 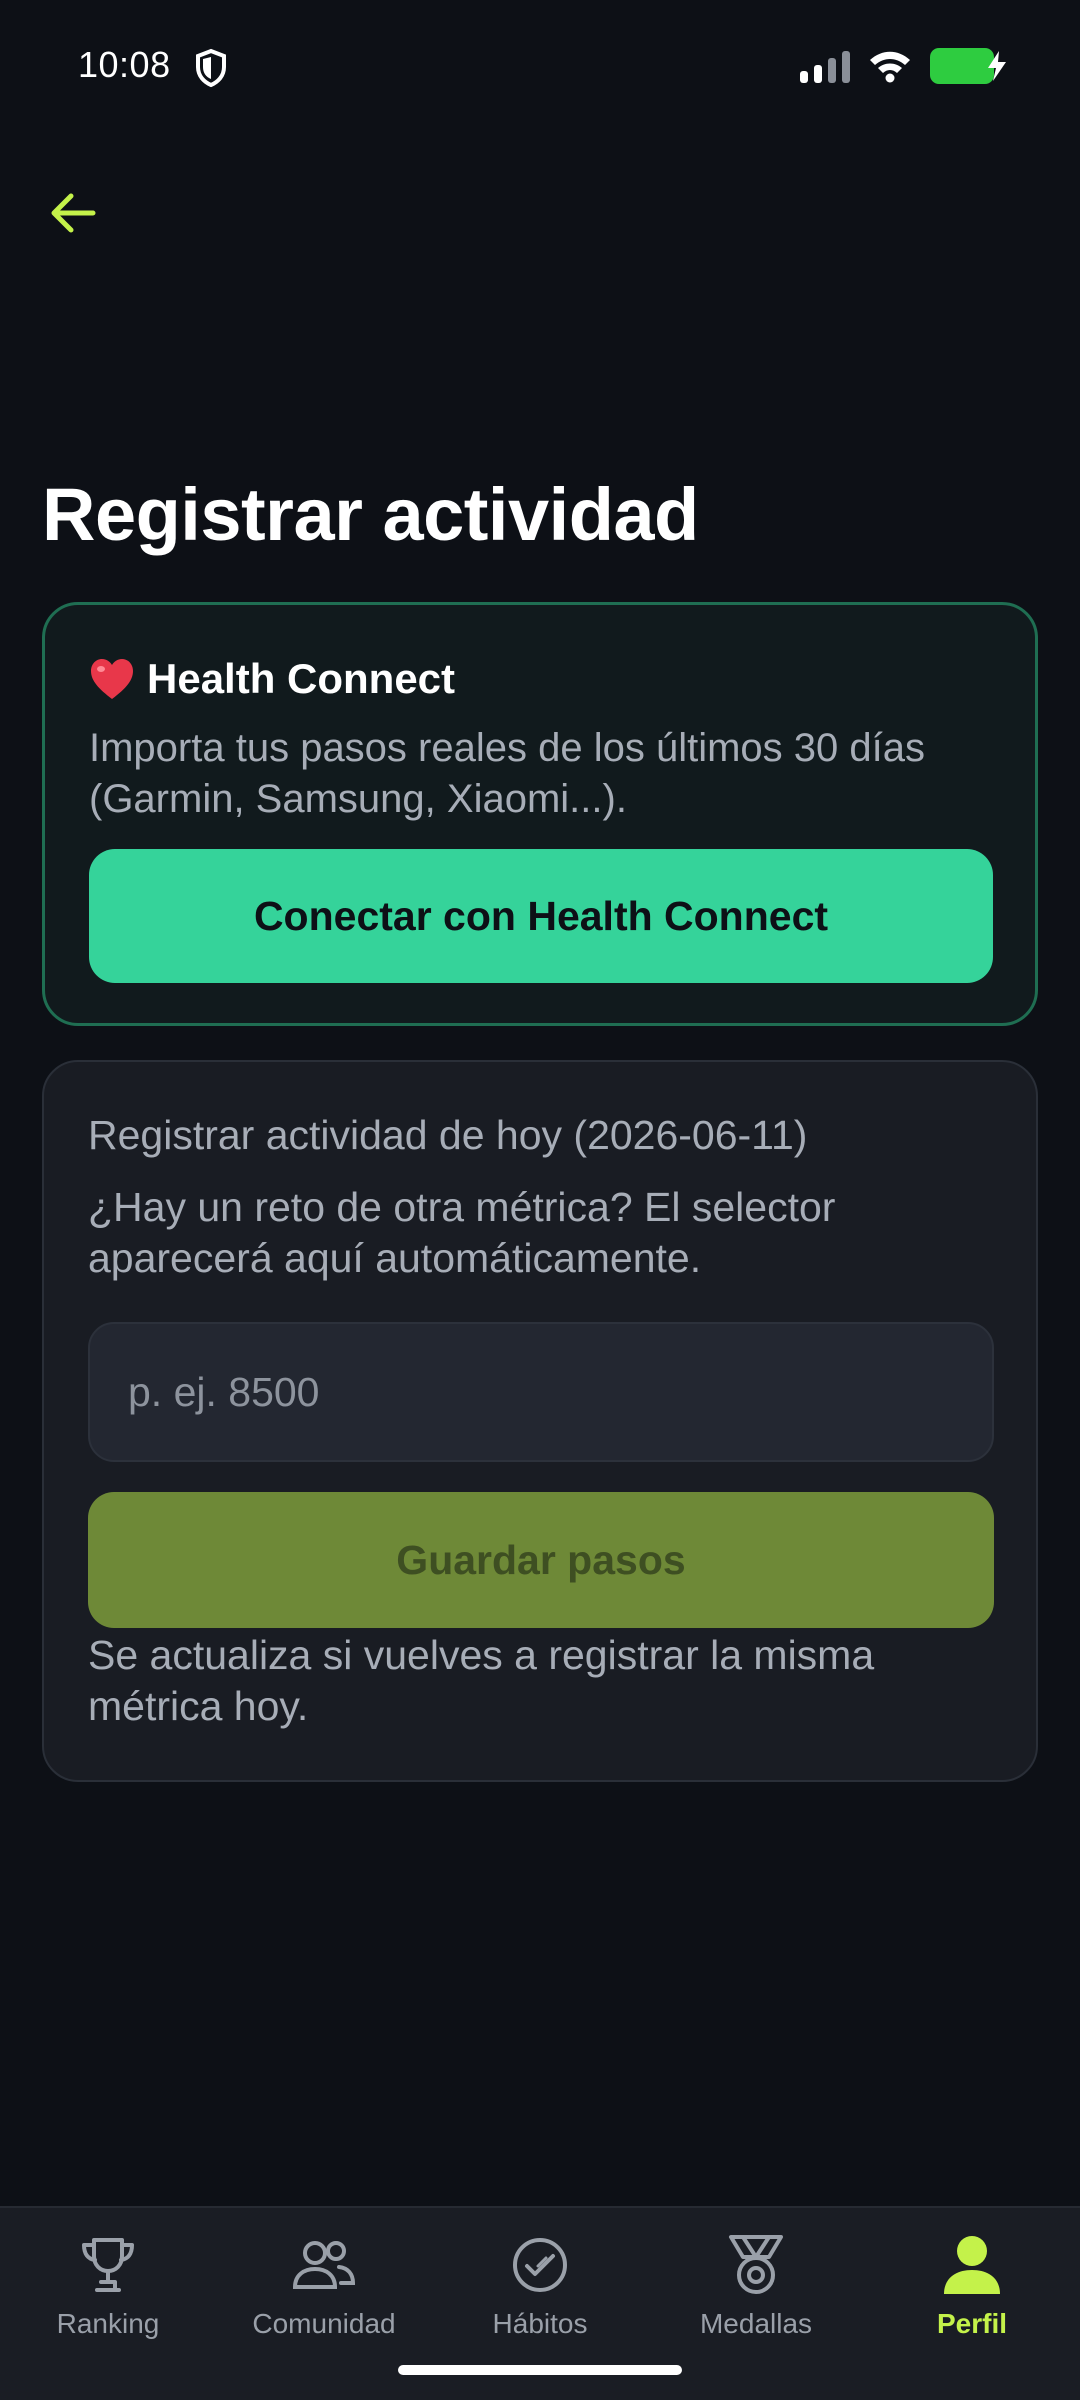 I want to click on nav-label-habitos: Hábitos, so click(x=540, y=2323).